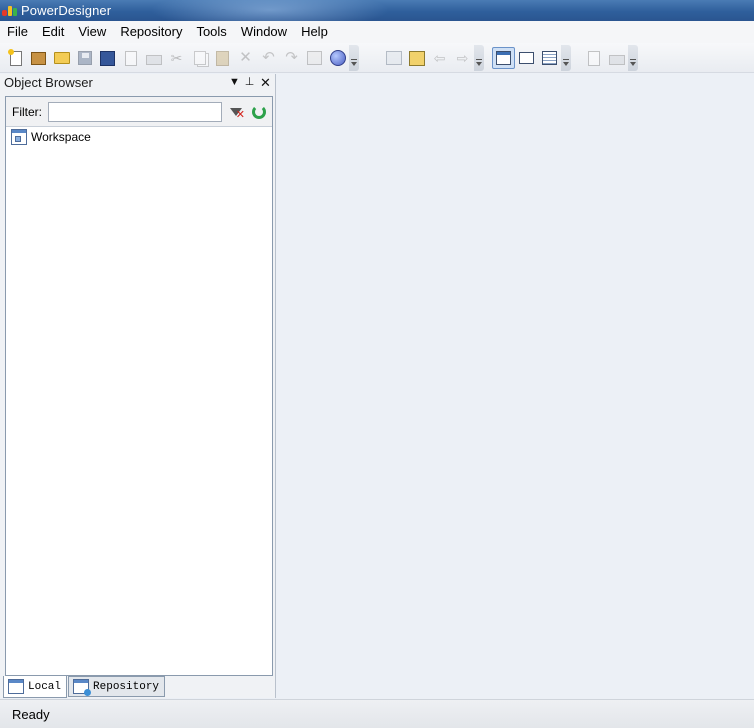 This screenshot has width=754, height=728. I want to click on tab-repository-label: Repository, so click(126, 686).